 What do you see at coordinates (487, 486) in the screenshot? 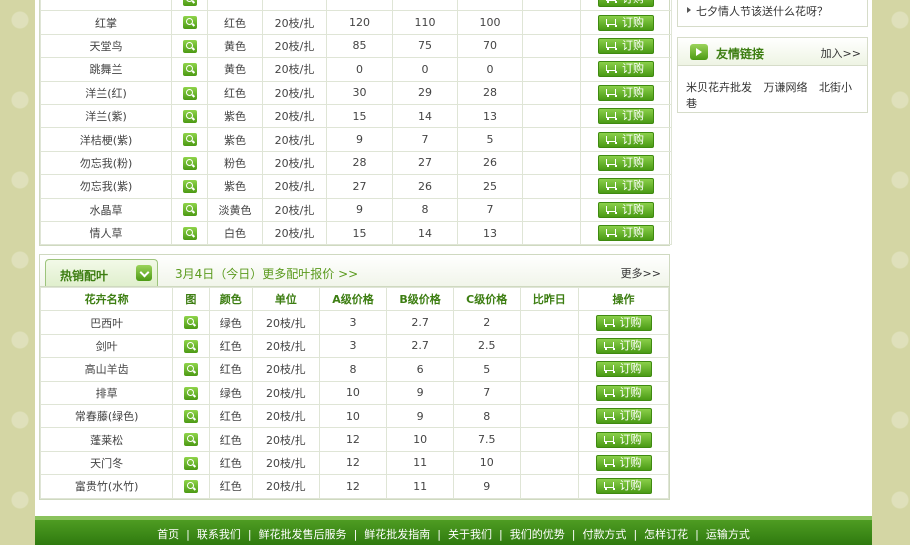
I see `price-c-cell: 9` at bounding box center [487, 486].